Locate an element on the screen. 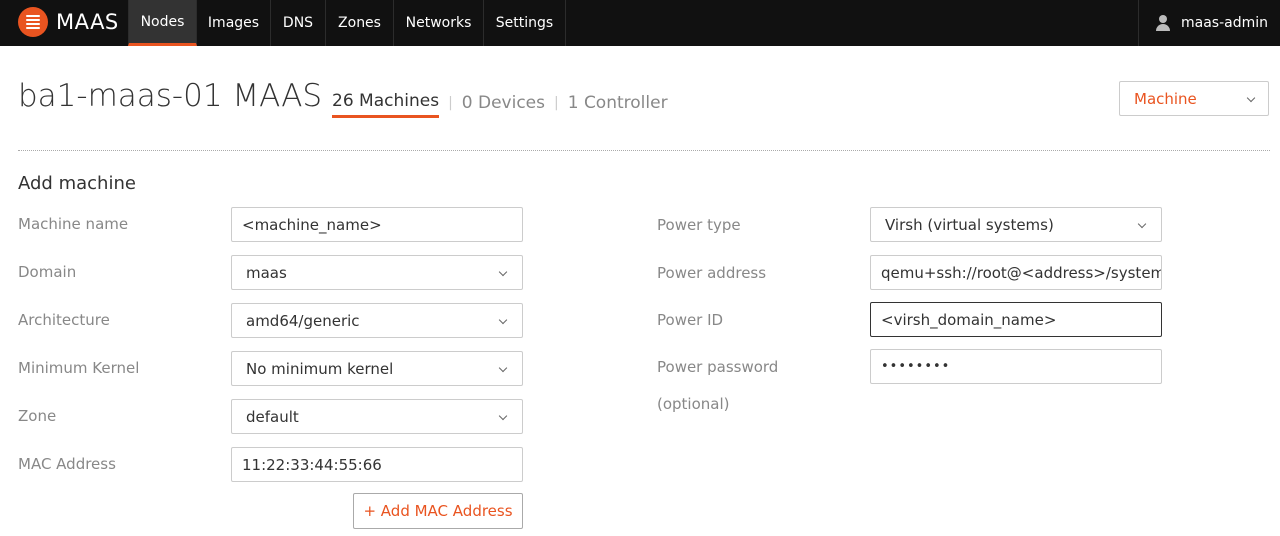 The width and height of the screenshot is (1280, 536). tab-settings: Settings is located at coordinates (525, 23).